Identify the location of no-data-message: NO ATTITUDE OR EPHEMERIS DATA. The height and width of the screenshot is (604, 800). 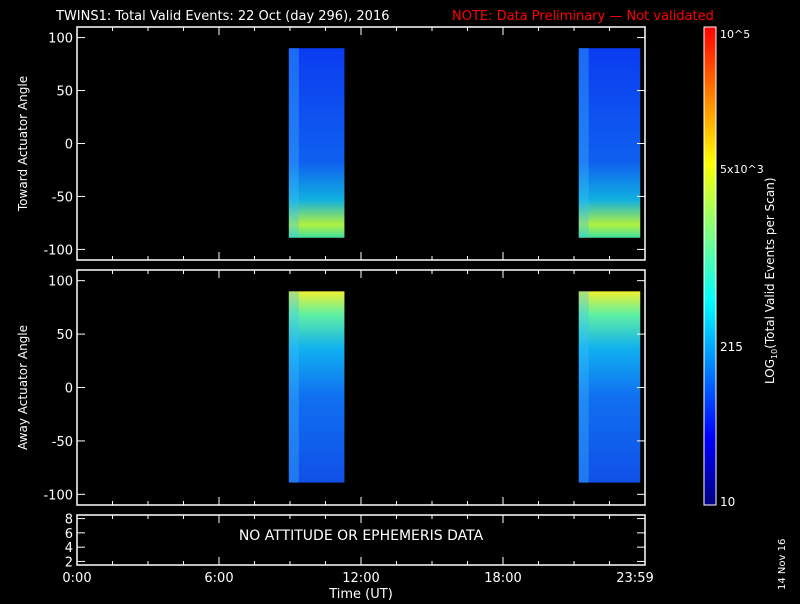
(361, 536).